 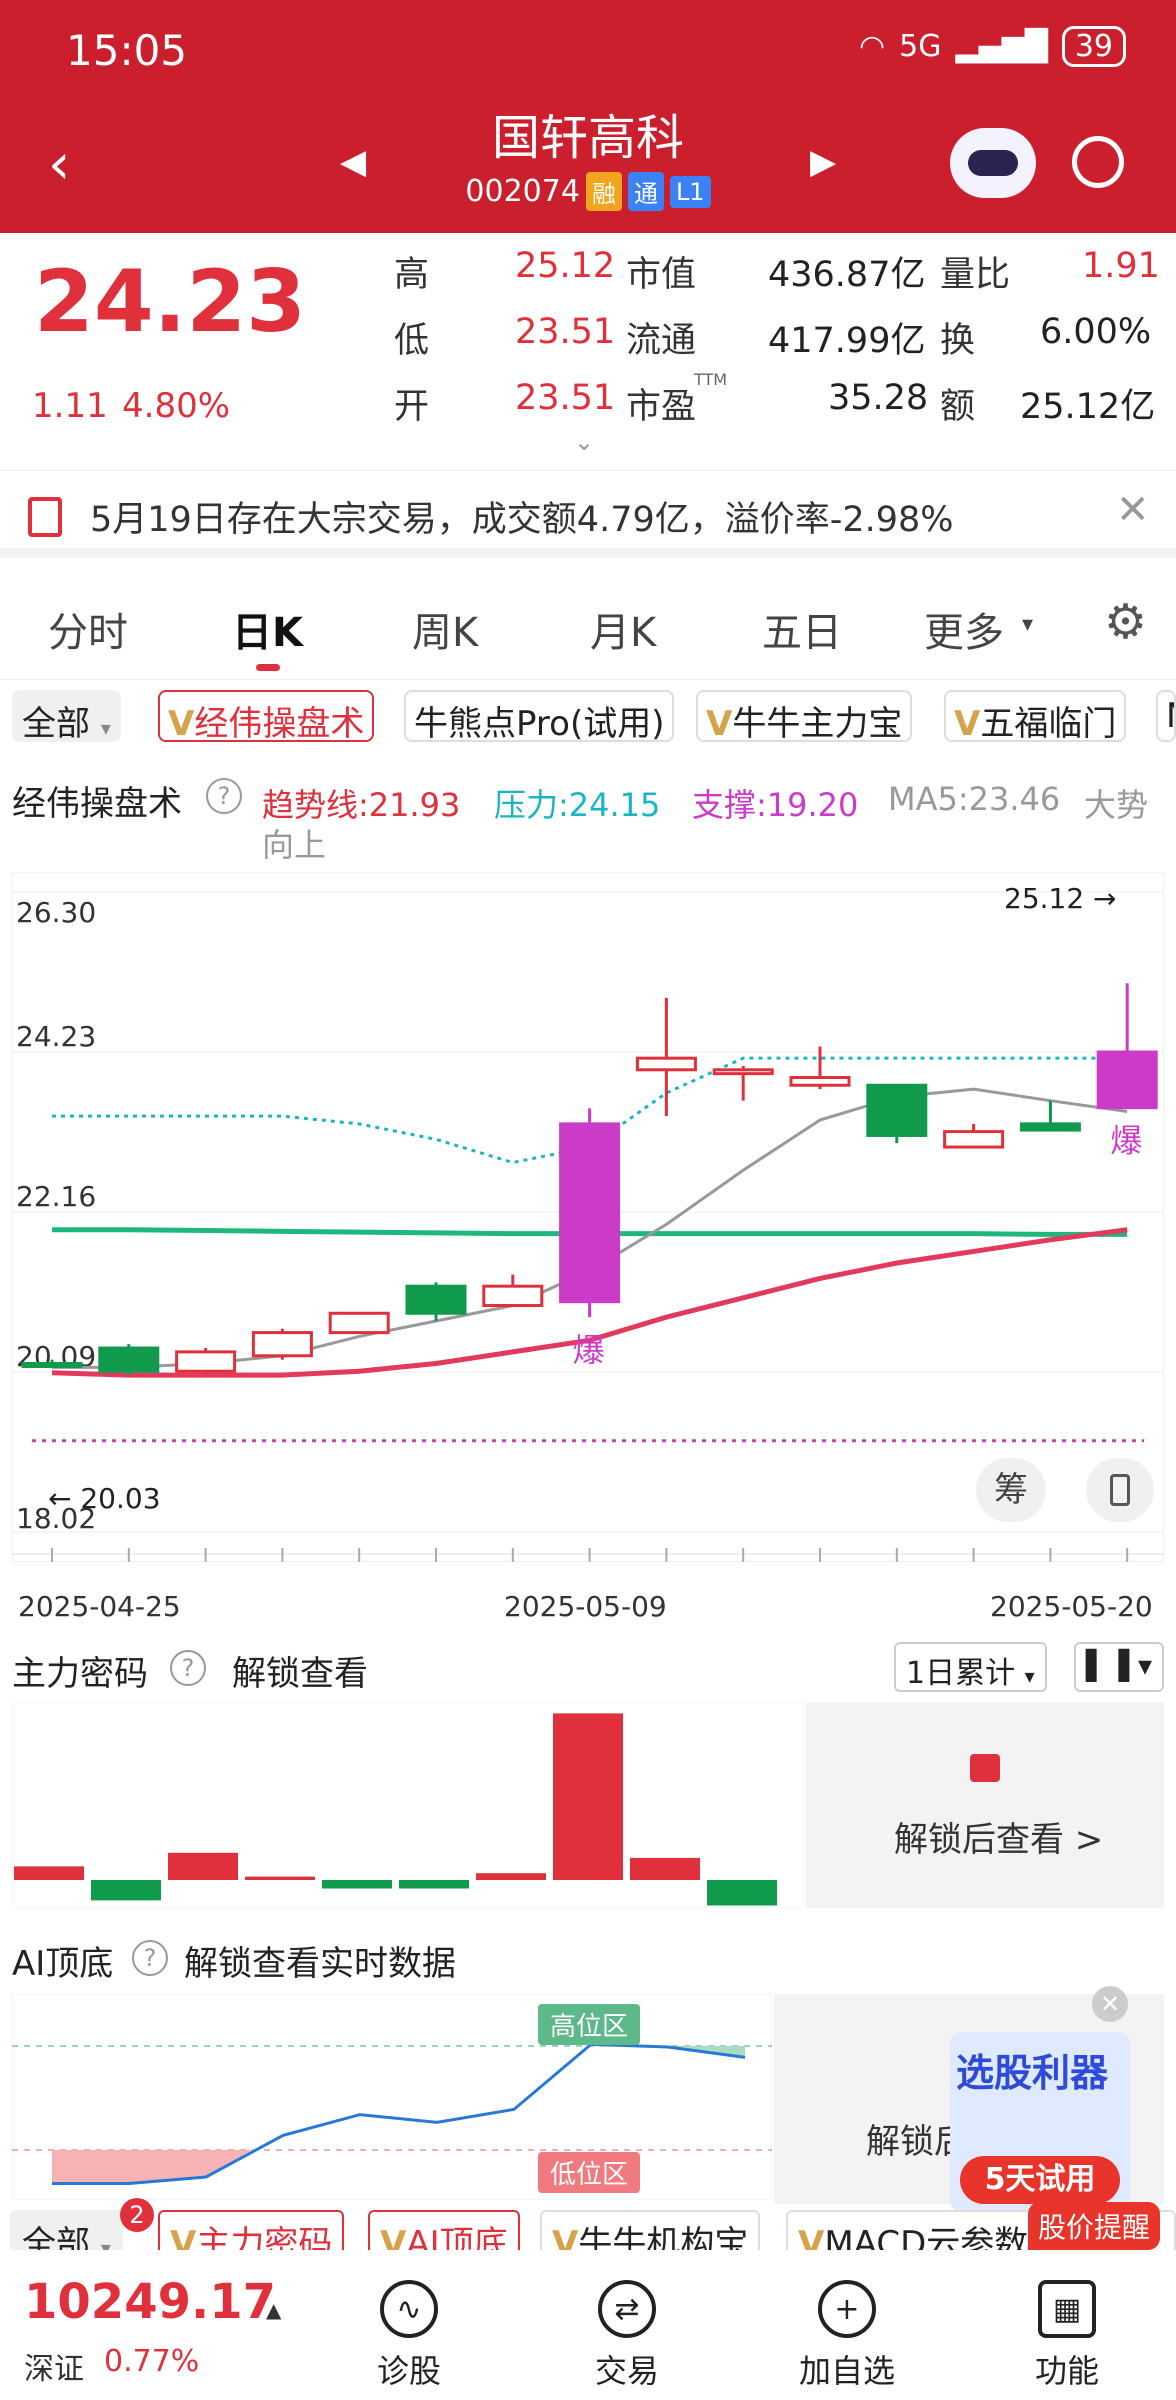 I want to click on value-pe: 35.28, so click(x=878, y=398).